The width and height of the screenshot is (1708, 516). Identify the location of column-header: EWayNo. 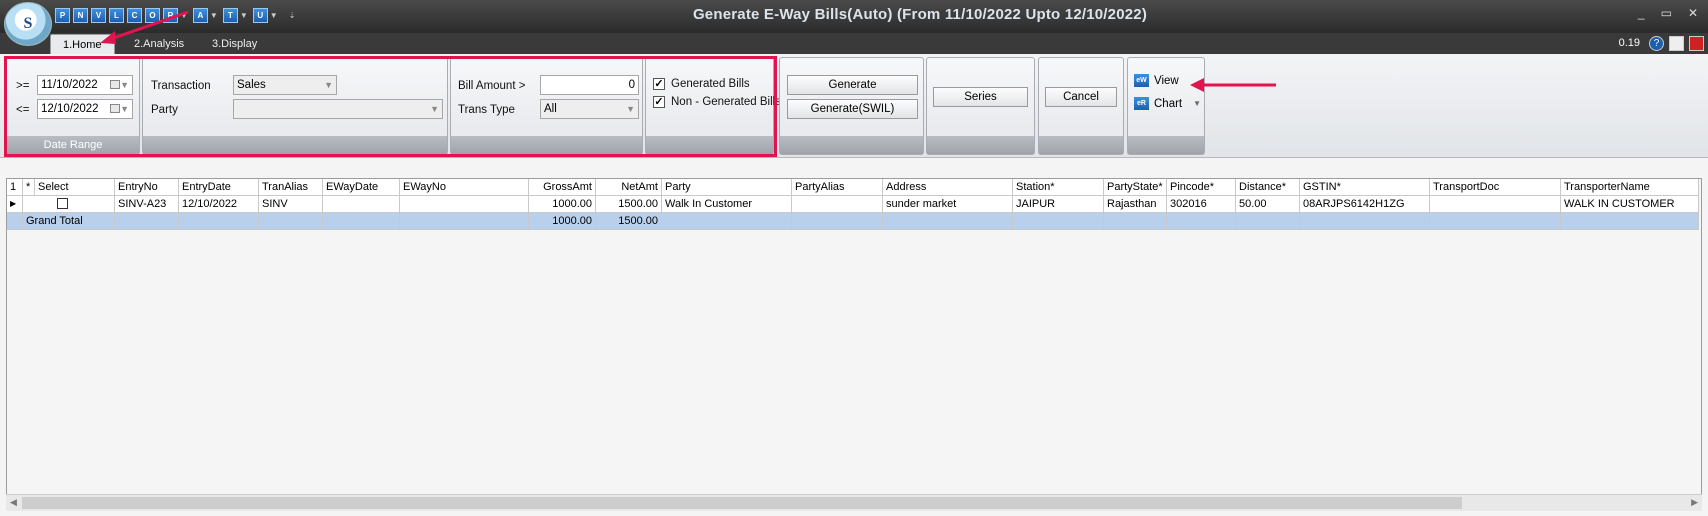
(464, 187).